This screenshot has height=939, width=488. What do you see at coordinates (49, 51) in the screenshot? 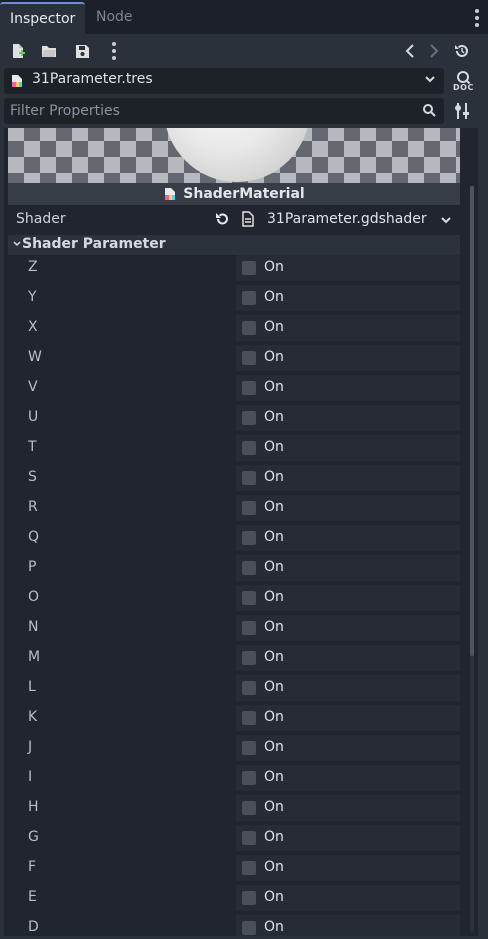
I see `open-folder-icon` at bounding box center [49, 51].